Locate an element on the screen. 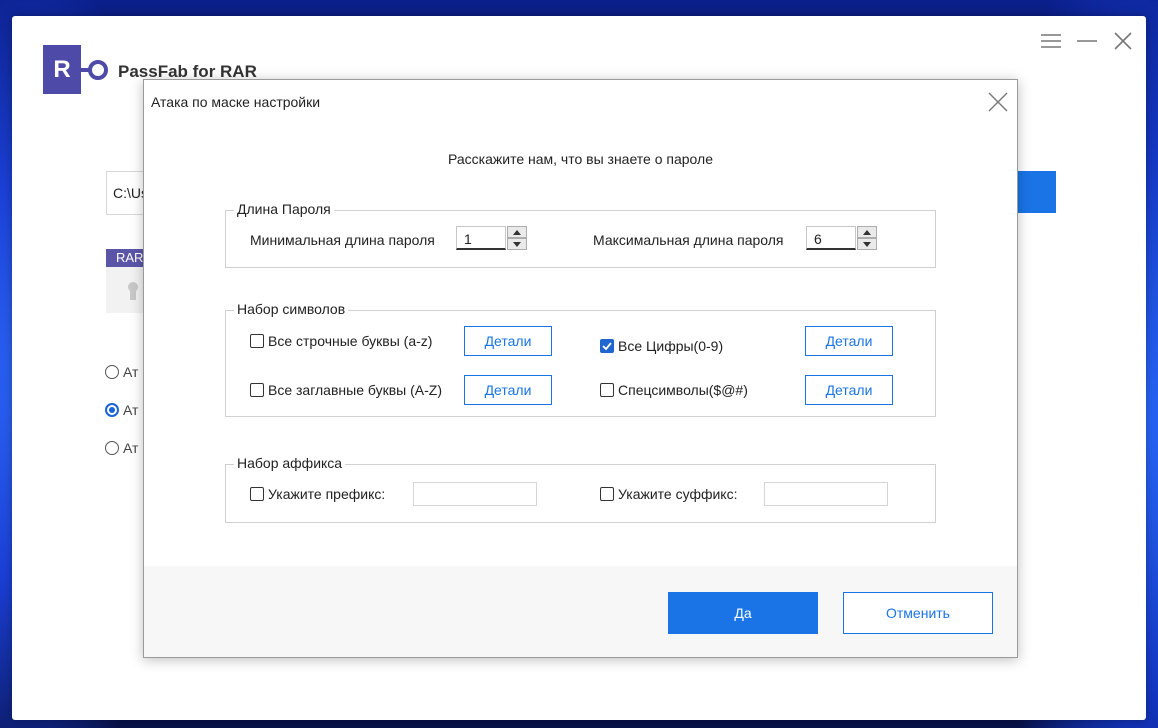 This screenshot has height=728, width=1158. file-info-panel is located at coordinates (126, 290).